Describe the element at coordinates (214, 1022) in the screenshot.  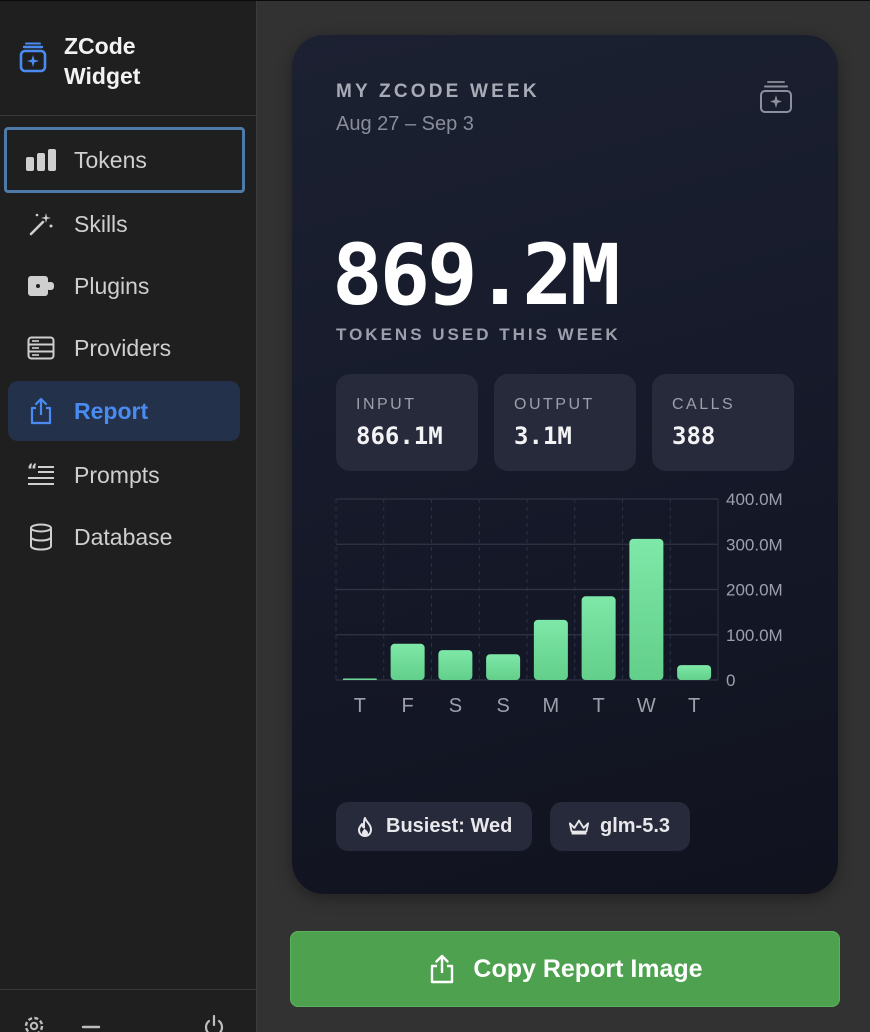
I see `power-icon` at that location.